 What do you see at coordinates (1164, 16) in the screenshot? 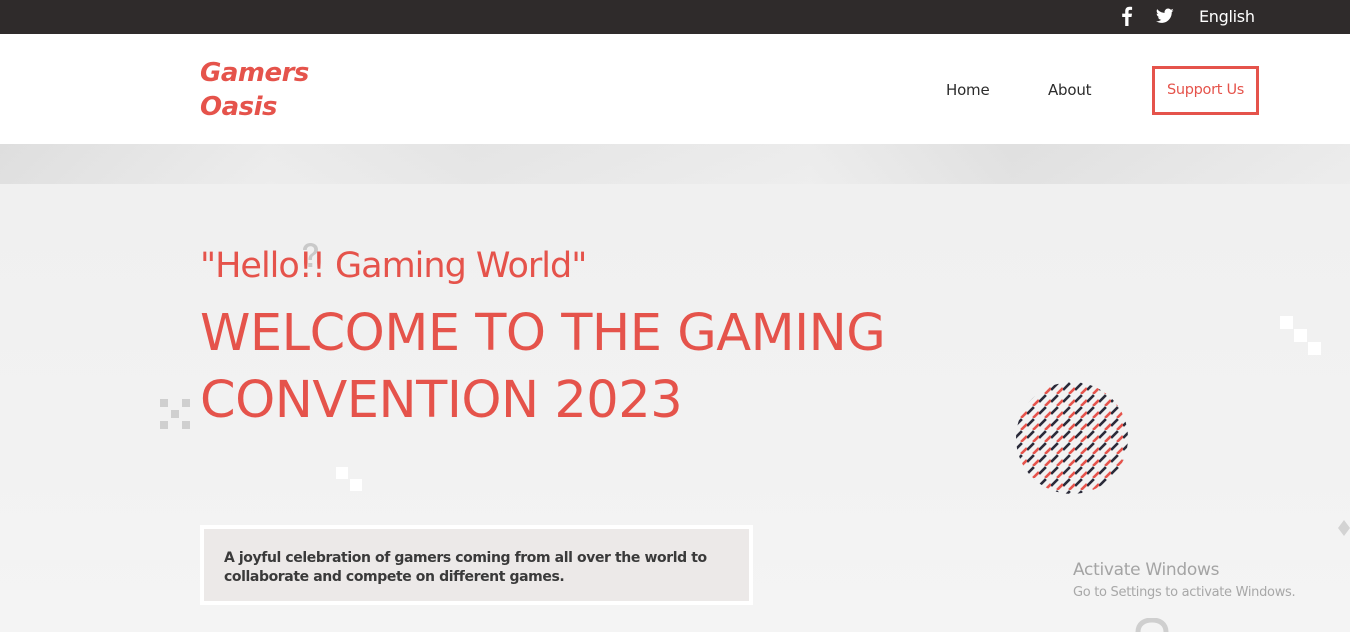
I see `twitter-icon` at bounding box center [1164, 16].